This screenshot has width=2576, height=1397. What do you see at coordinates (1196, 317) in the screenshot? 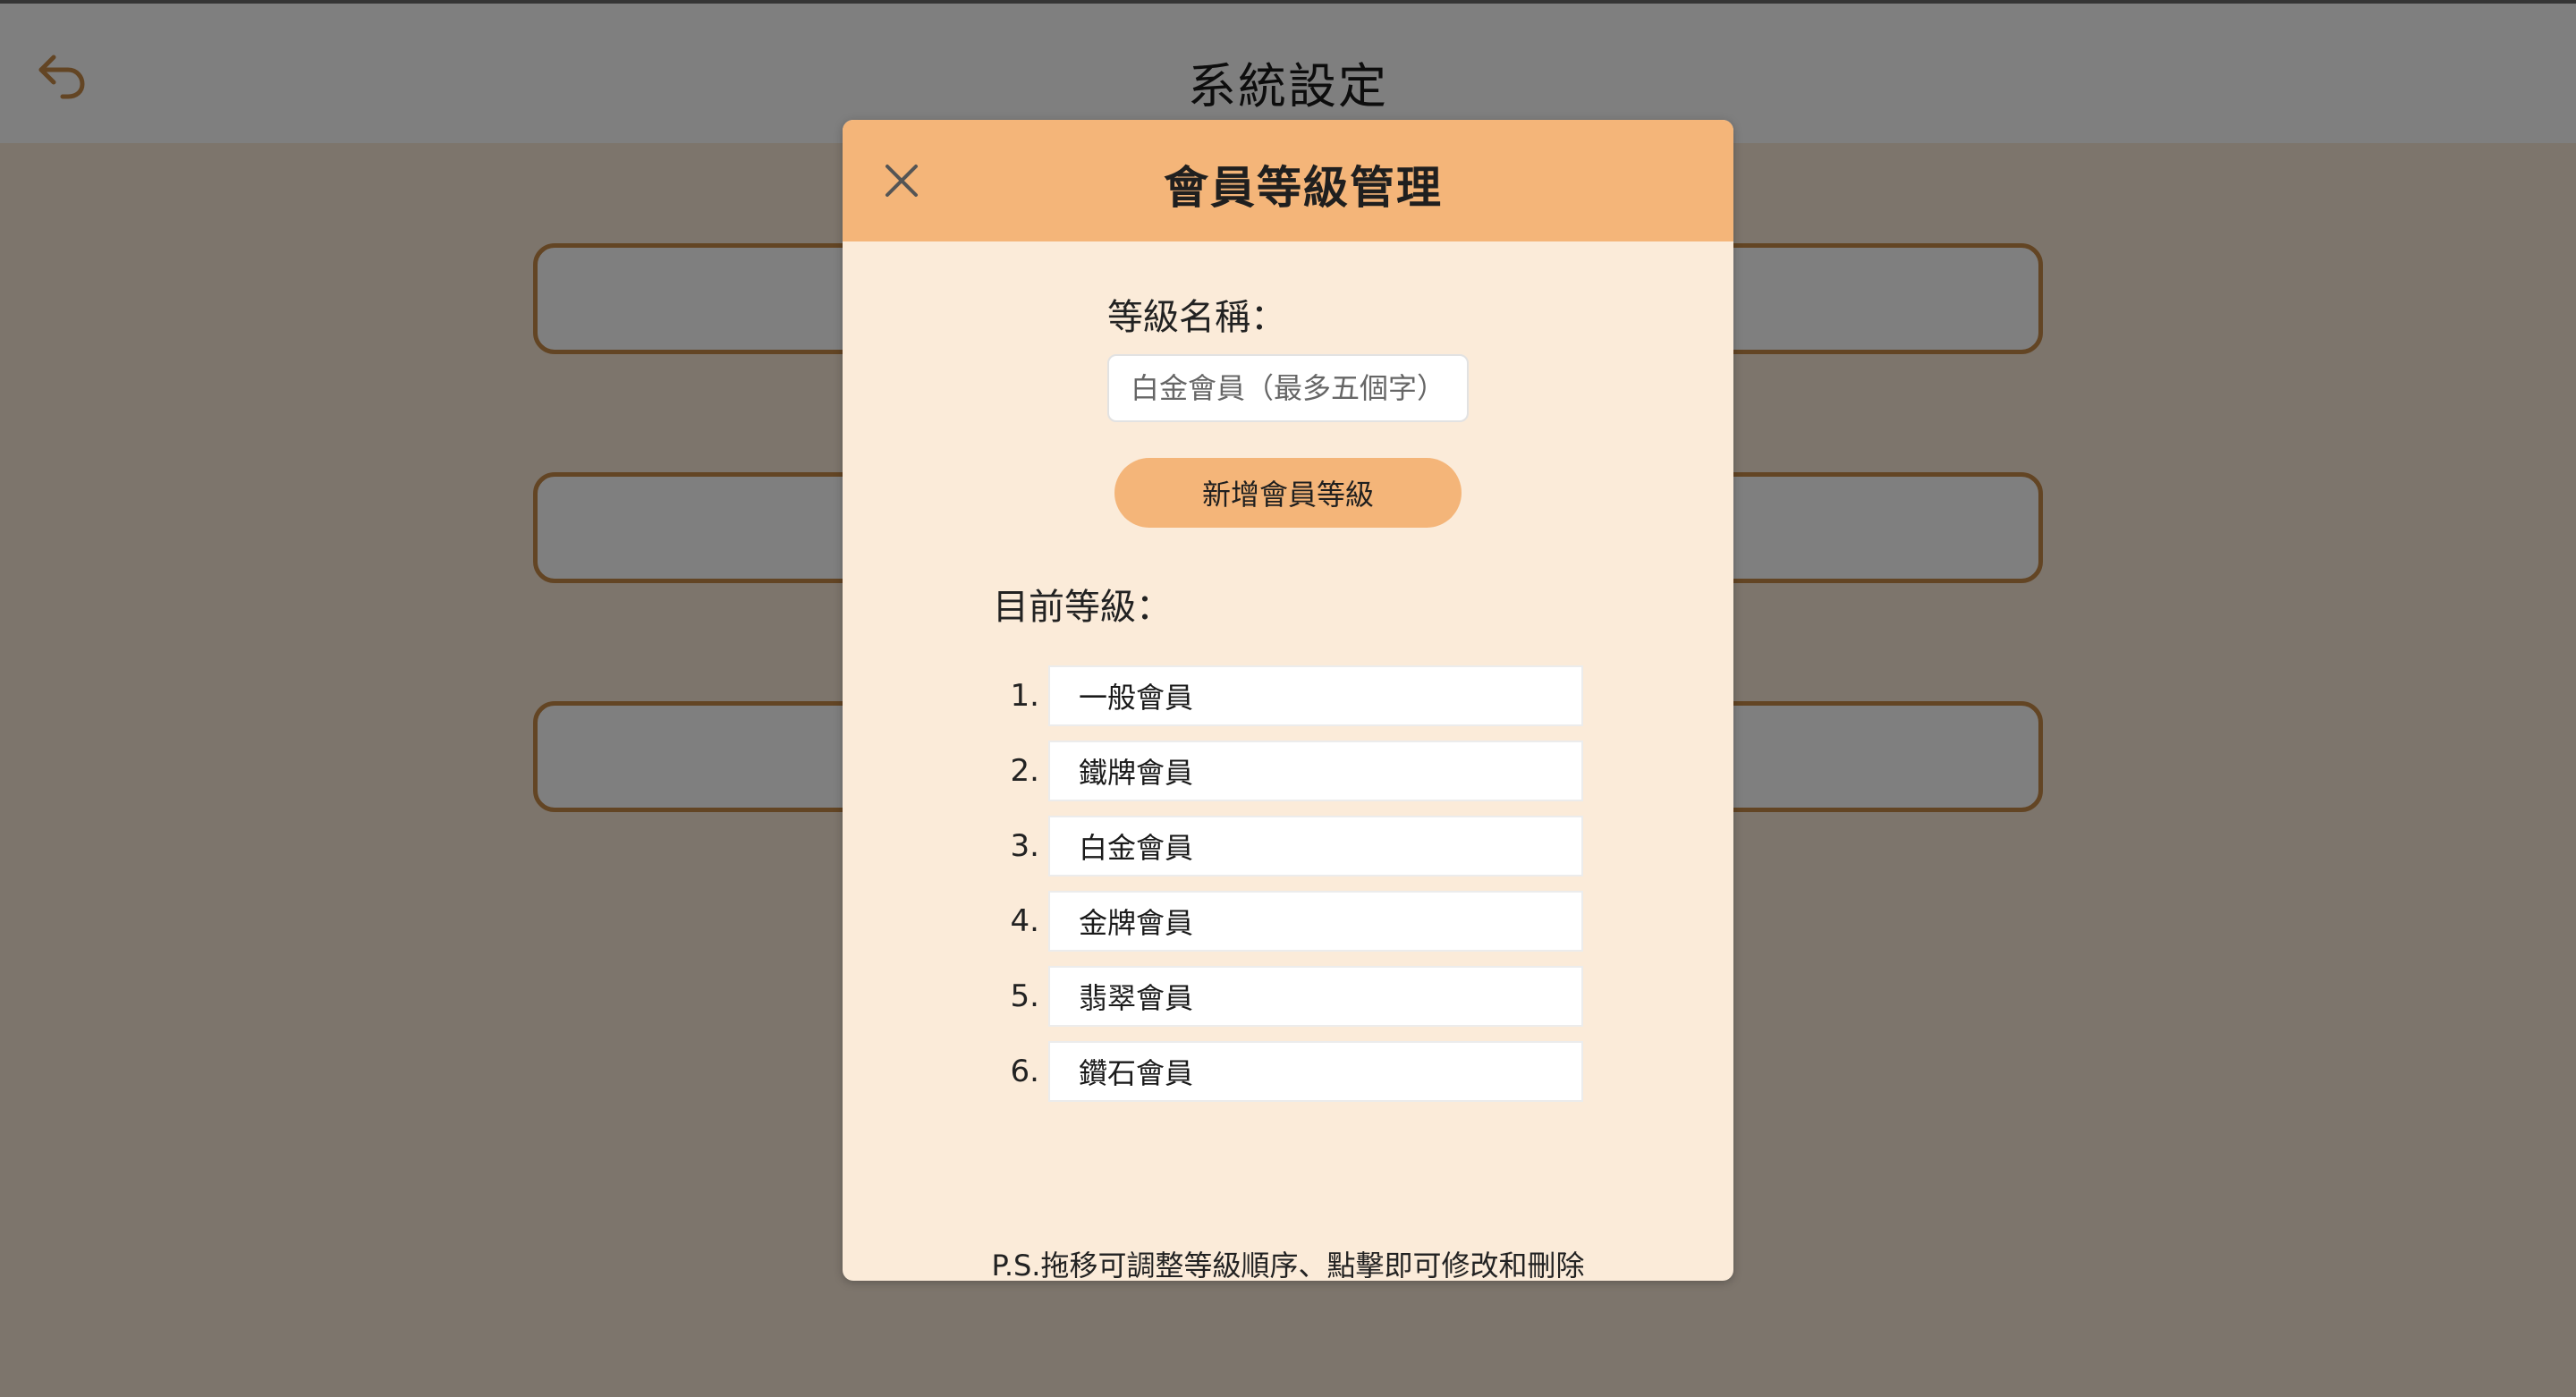
I see `level-name-label: 等級名稱：` at bounding box center [1196, 317].